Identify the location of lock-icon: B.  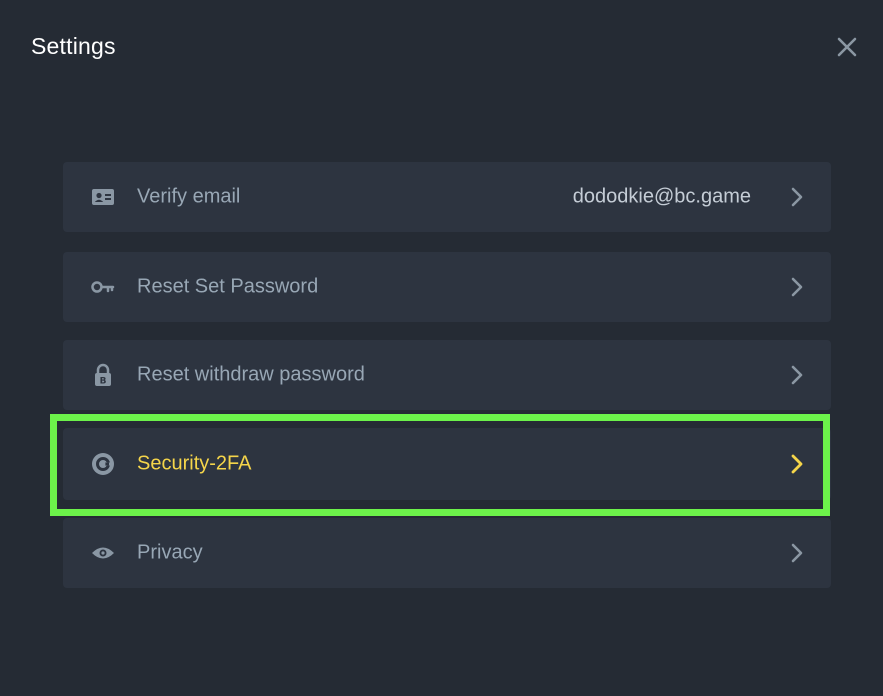
(103, 375).